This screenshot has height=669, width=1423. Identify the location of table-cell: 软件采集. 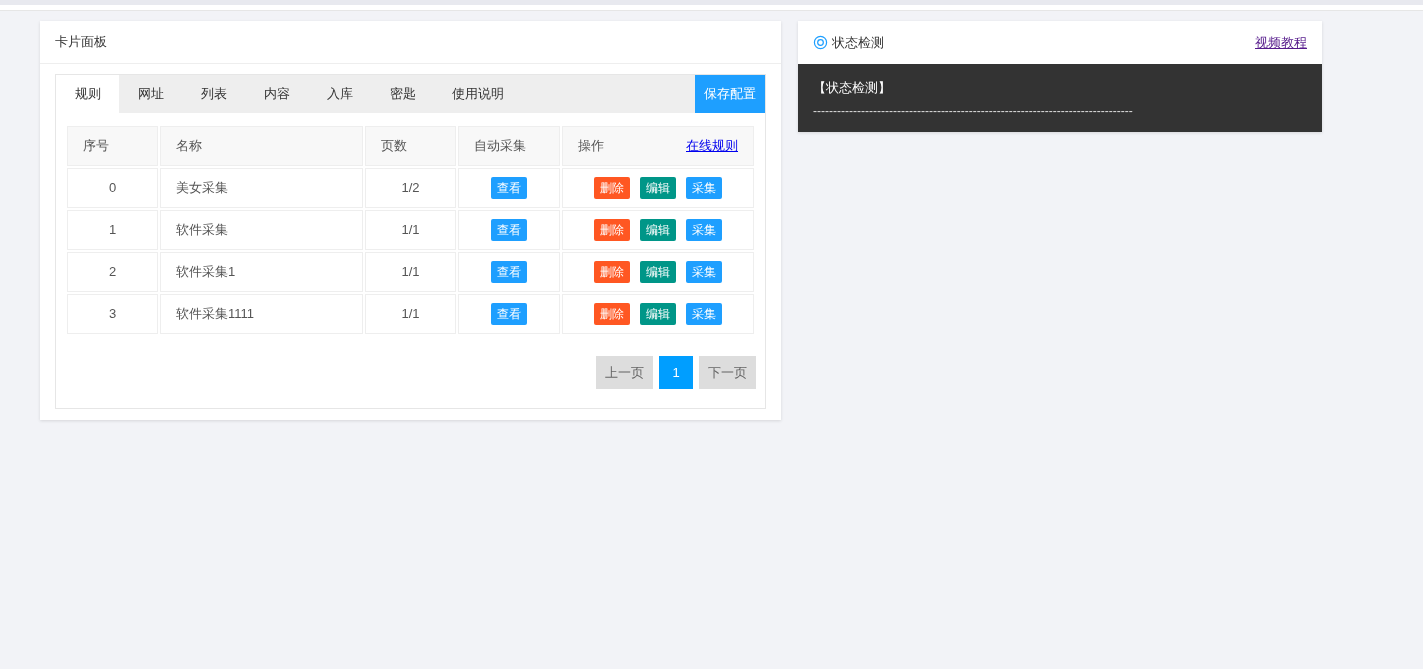
(261, 230).